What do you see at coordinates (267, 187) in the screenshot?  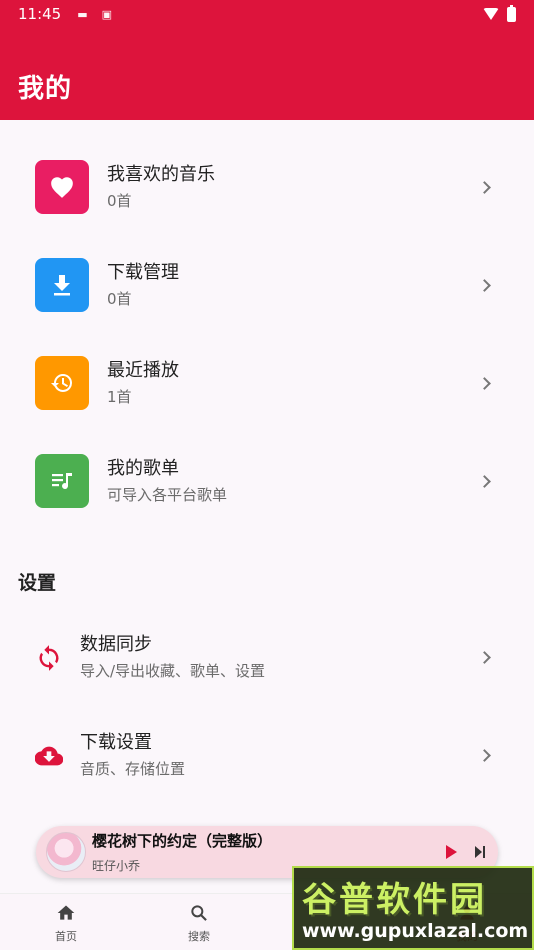 I see `menu-item-favorites: 我喜欢的音乐 0首` at bounding box center [267, 187].